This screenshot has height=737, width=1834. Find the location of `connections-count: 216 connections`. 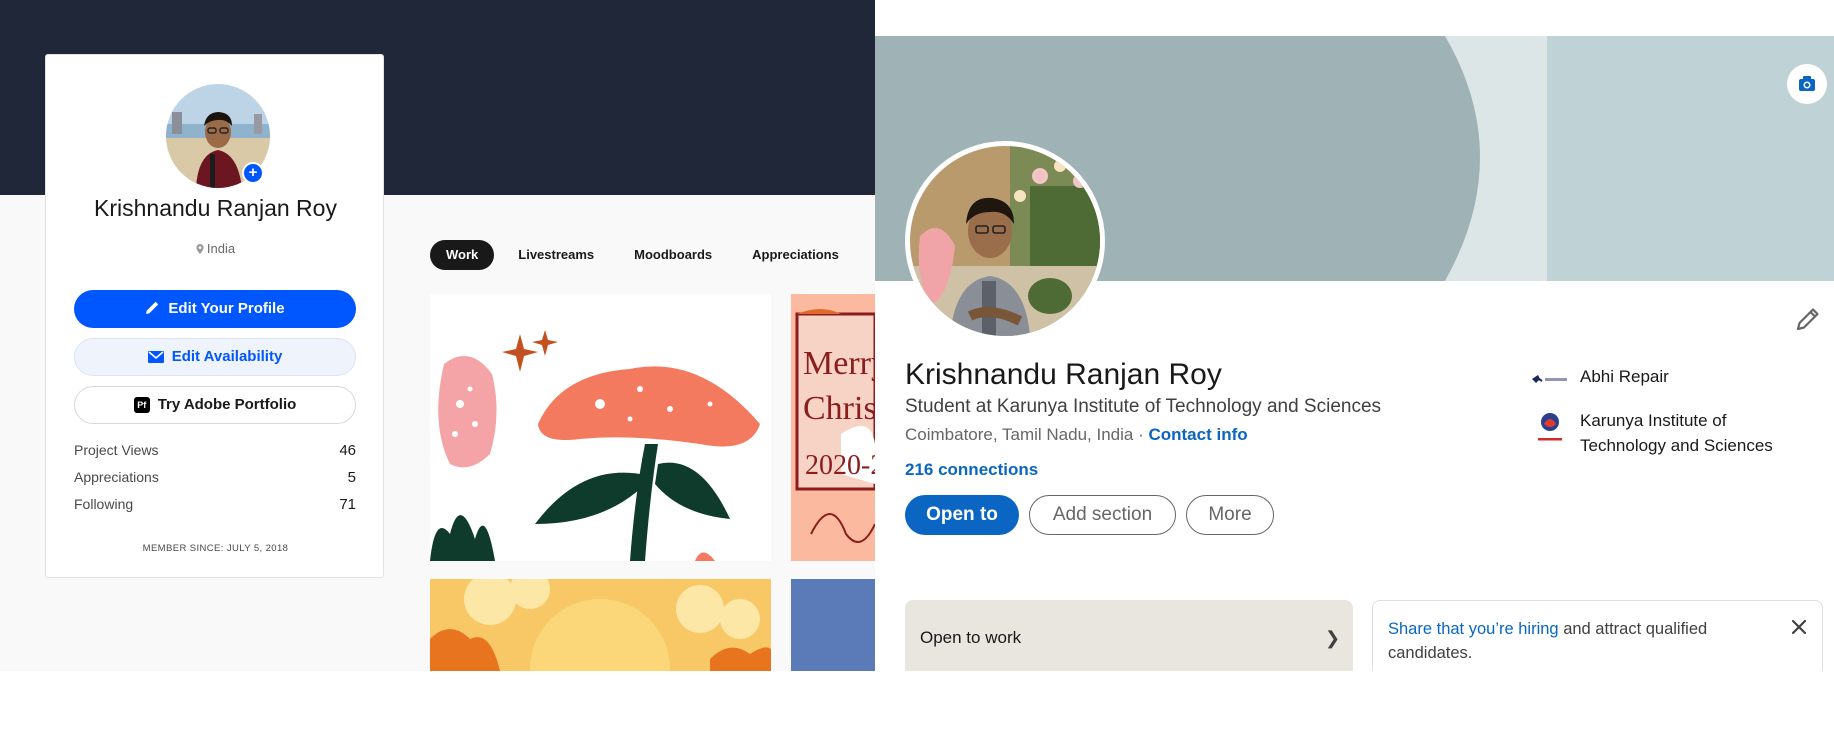

connections-count: 216 connections is located at coordinates (972, 469).